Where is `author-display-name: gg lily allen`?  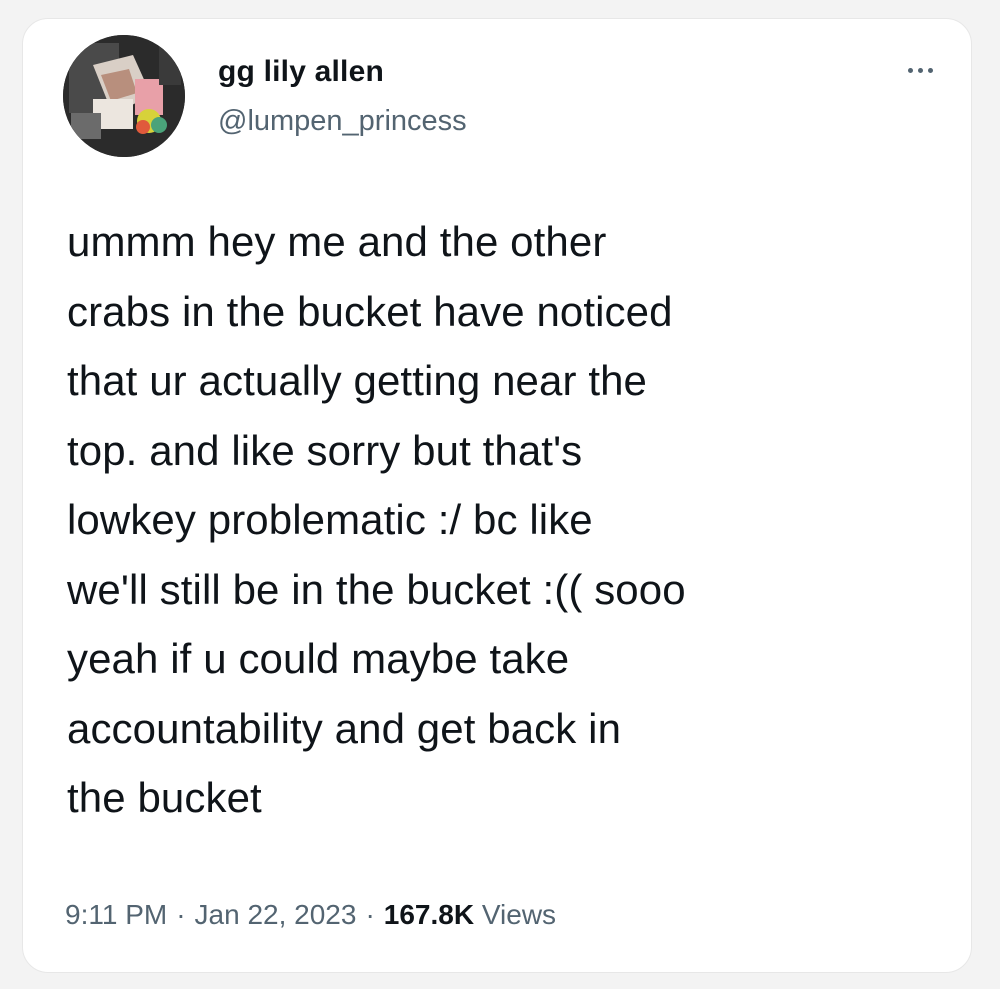 author-display-name: gg lily allen is located at coordinates (301, 72).